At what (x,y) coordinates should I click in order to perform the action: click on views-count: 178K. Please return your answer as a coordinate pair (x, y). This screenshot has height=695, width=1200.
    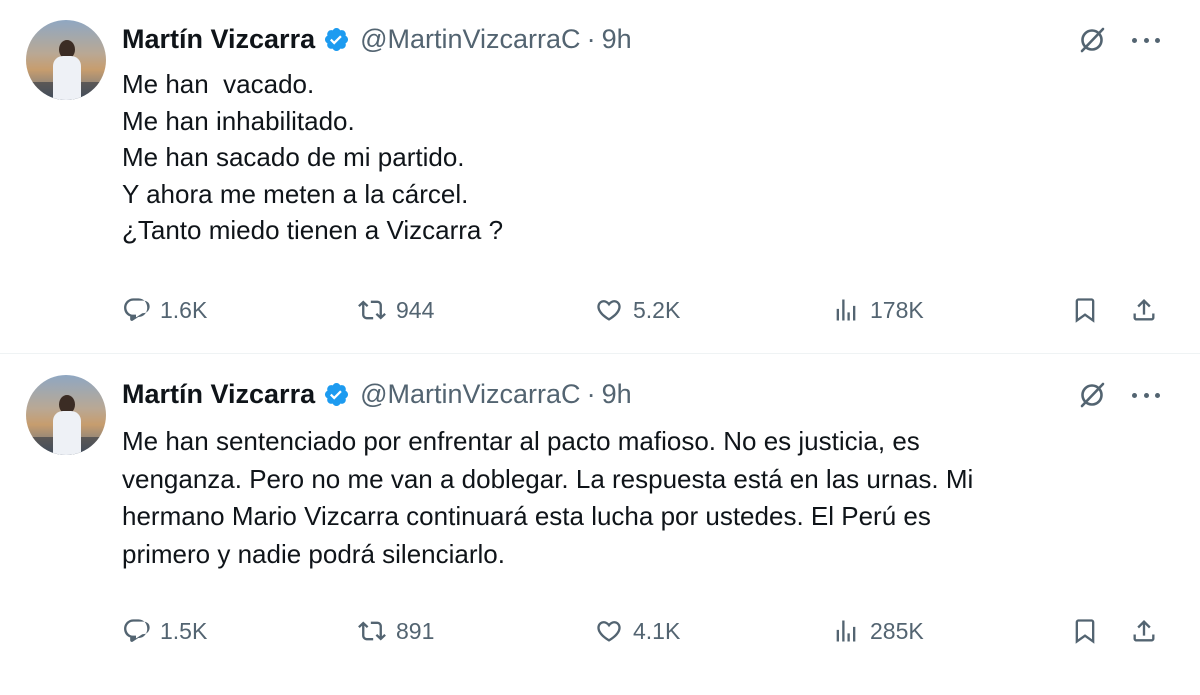
    Looking at the image, I should click on (897, 309).